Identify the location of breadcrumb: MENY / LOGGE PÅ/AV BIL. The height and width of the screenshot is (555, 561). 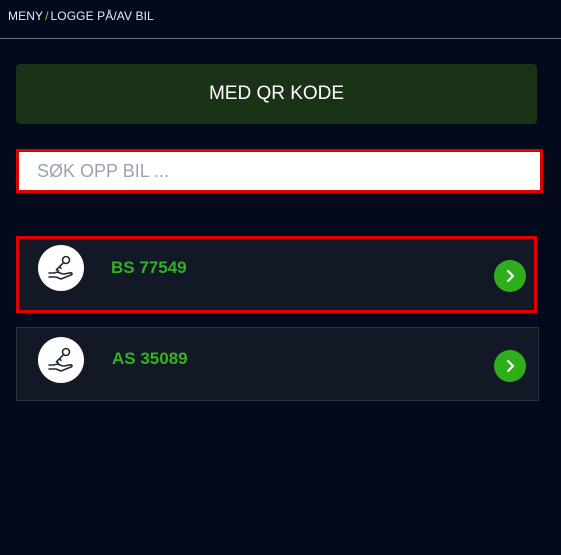
(81, 16).